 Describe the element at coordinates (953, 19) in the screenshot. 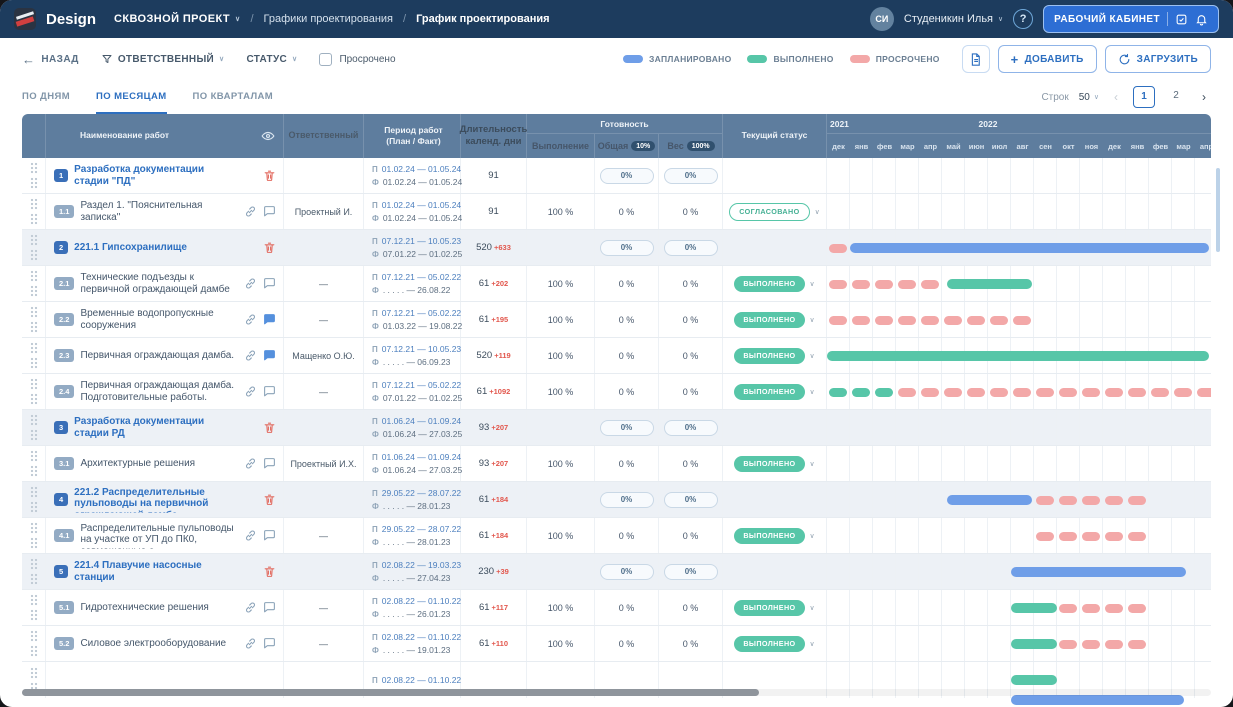

I see `user-menu: Студеникин Илья ∨` at that location.